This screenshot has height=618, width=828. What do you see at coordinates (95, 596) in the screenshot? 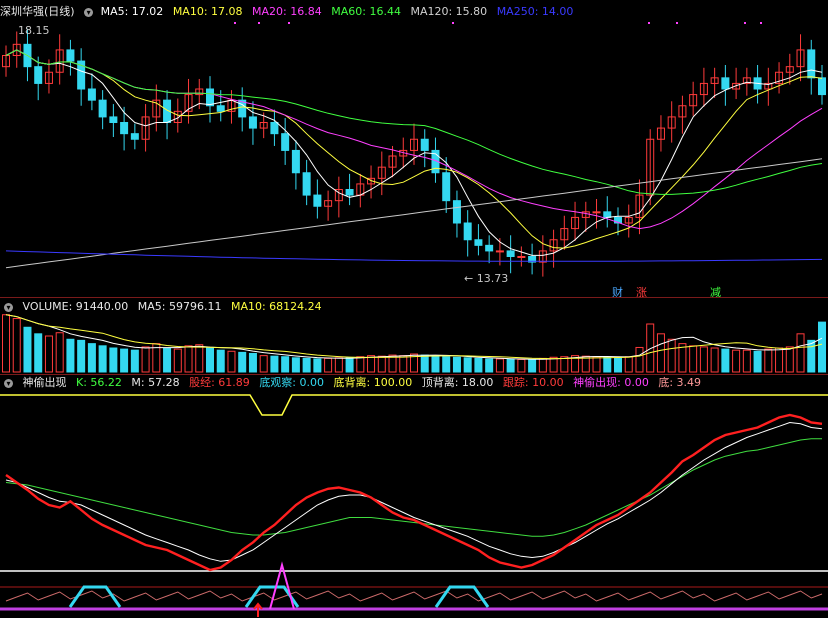
I see `genzong-signal` at bounding box center [95, 596].